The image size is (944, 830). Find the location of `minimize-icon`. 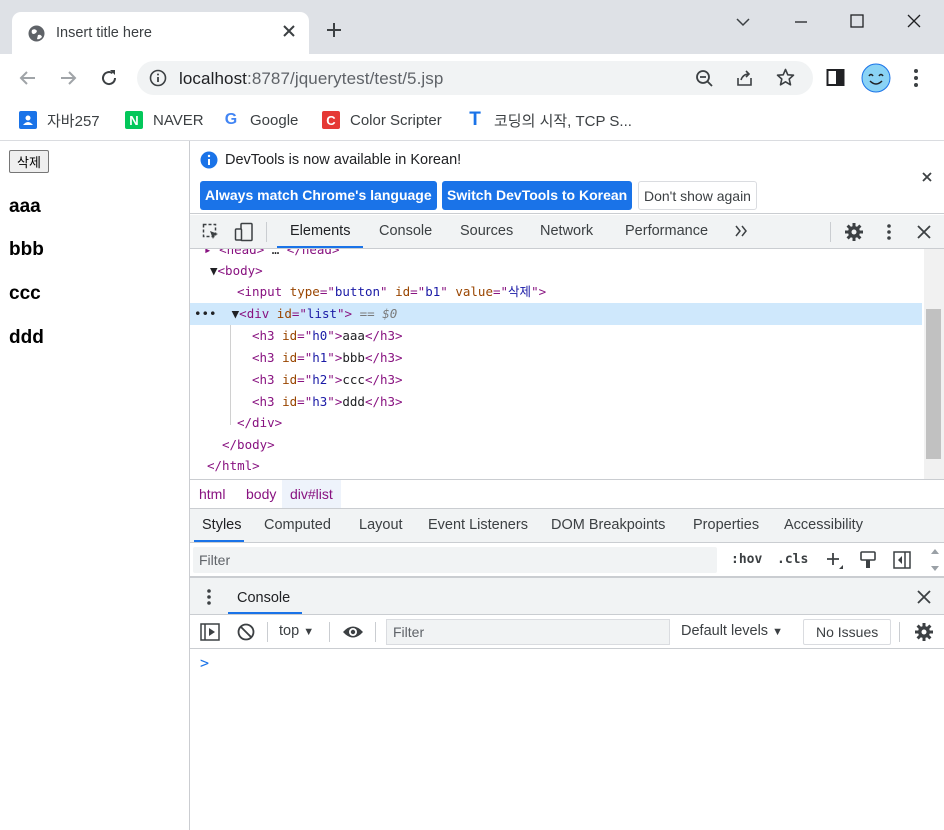

minimize-icon is located at coordinates (801, 22).